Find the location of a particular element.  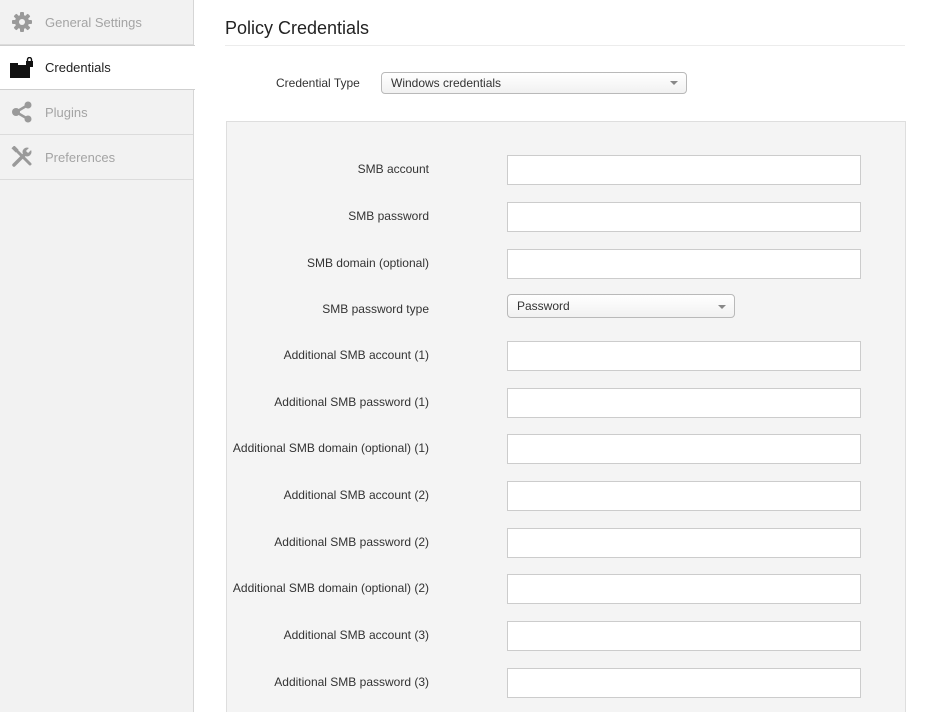

additional-smb-account-3-label: Additional SMB account (3) is located at coordinates (356, 635).